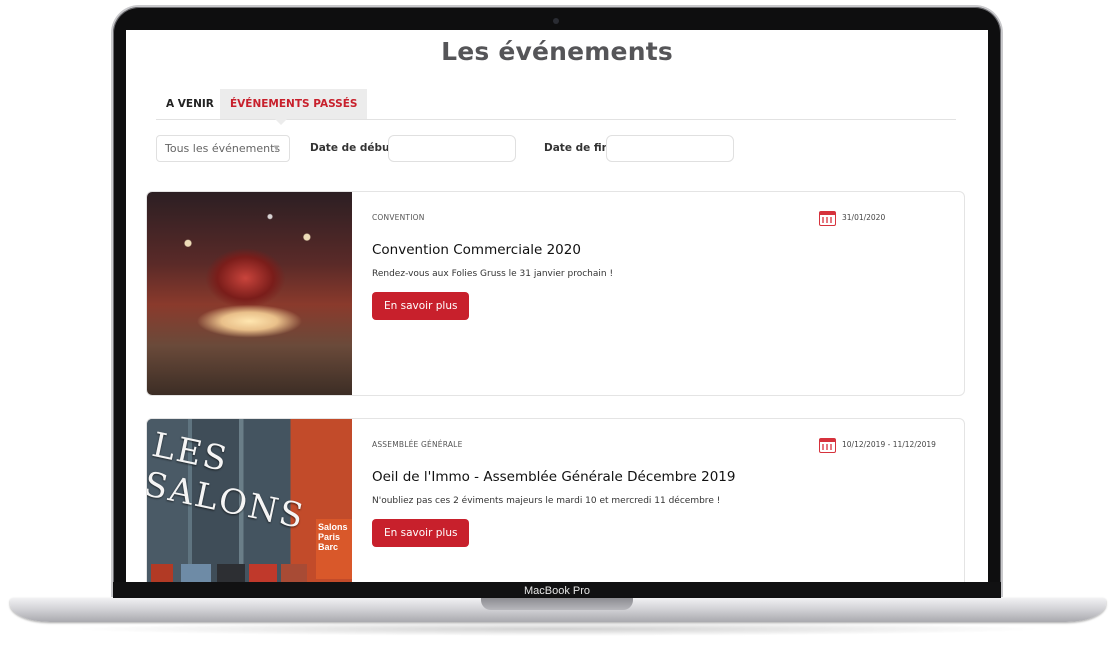 The width and height of the screenshot is (1116, 647). What do you see at coordinates (249, 293) in the screenshot?
I see `event-image-circus` at bounding box center [249, 293].